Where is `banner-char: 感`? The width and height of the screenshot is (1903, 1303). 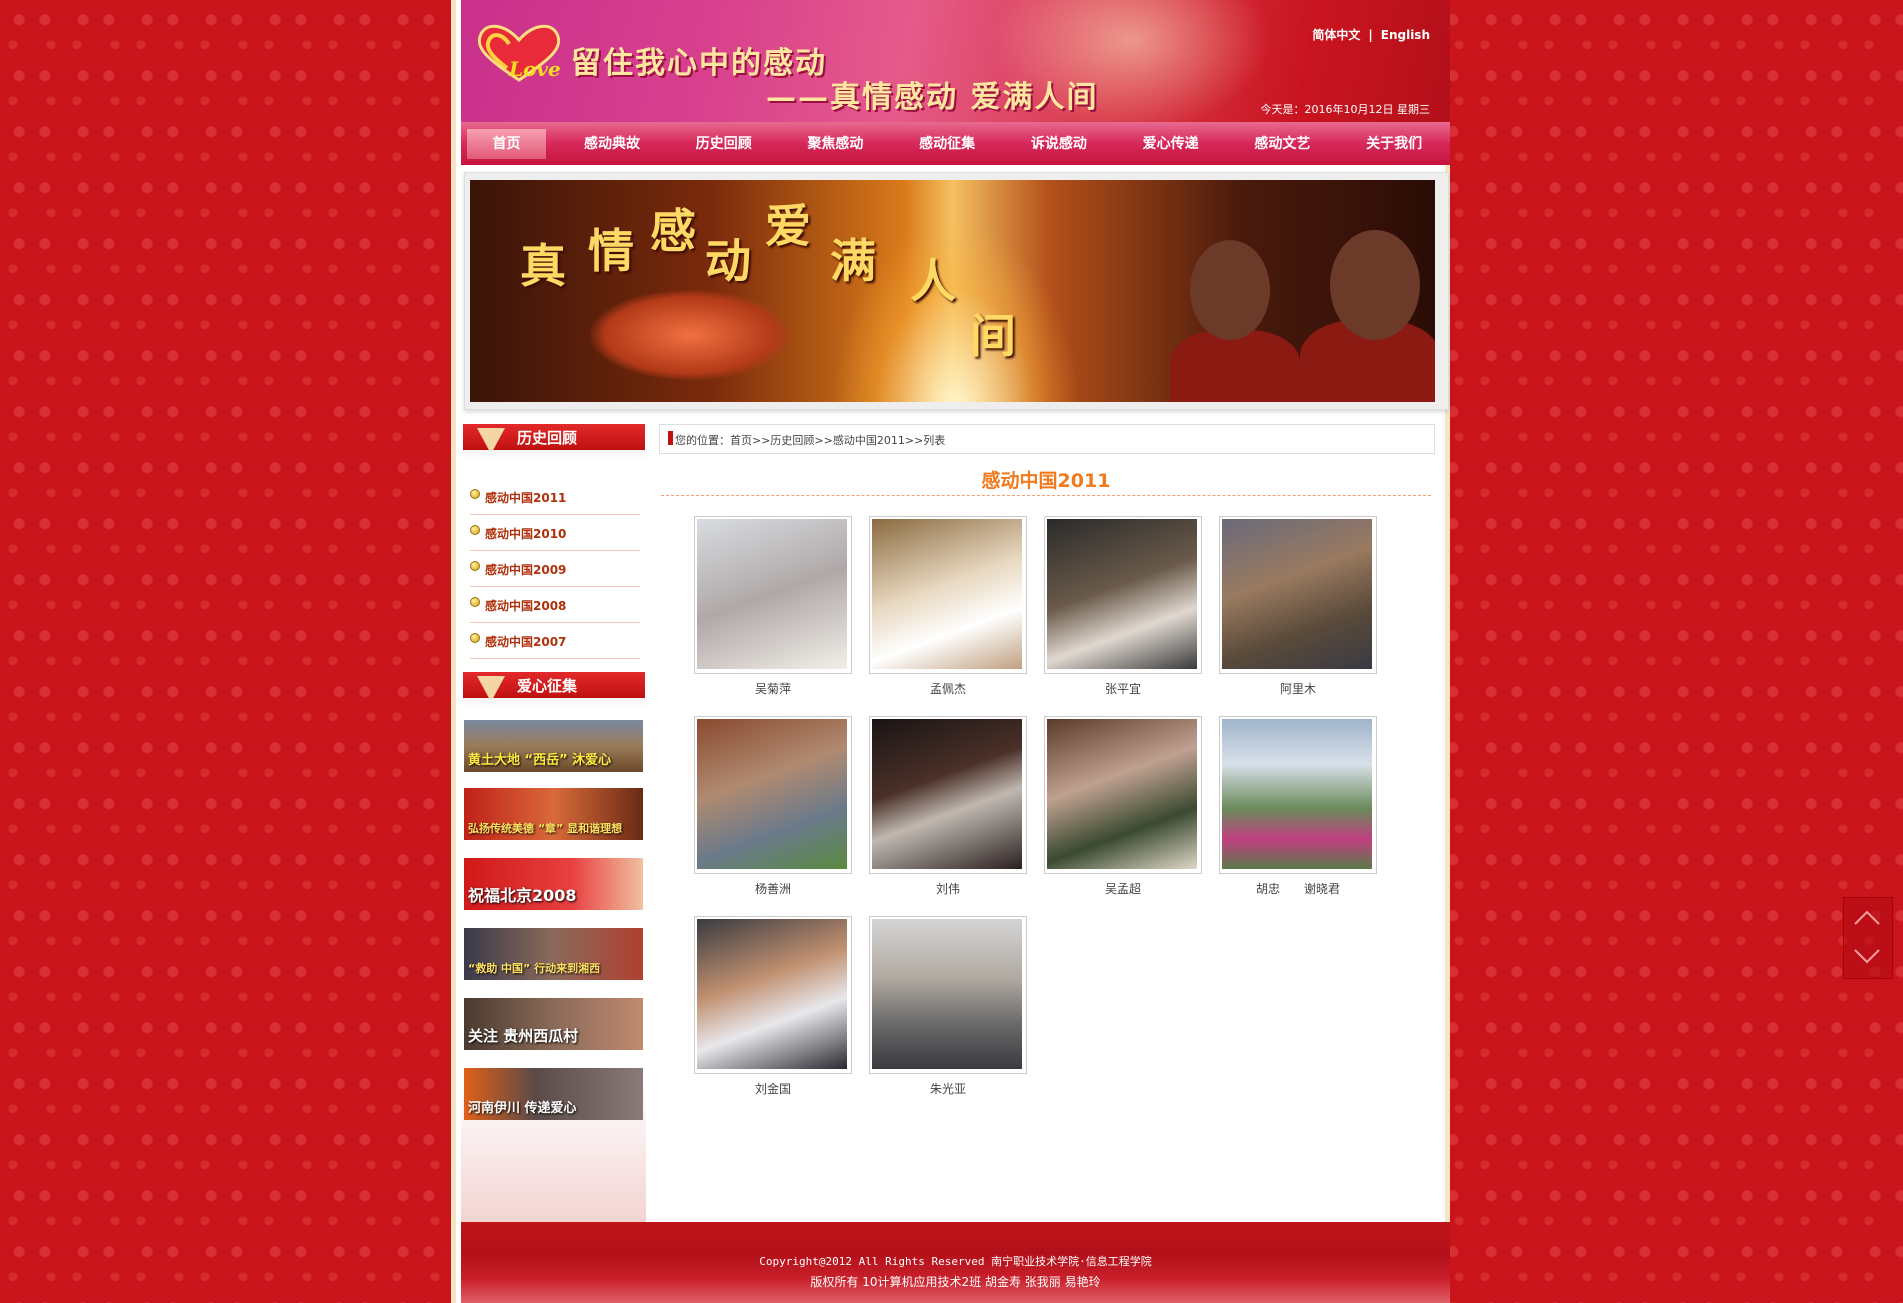
banner-char: 感 is located at coordinates (673, 231).